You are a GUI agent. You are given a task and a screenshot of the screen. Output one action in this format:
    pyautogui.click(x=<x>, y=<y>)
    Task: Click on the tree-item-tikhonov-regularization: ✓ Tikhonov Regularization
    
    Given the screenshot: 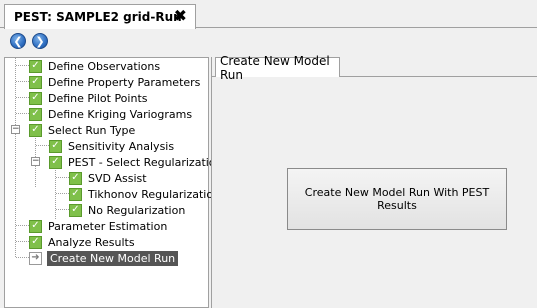 What is the action you would take?
    pyautogui.click(x=145, y=194)
    